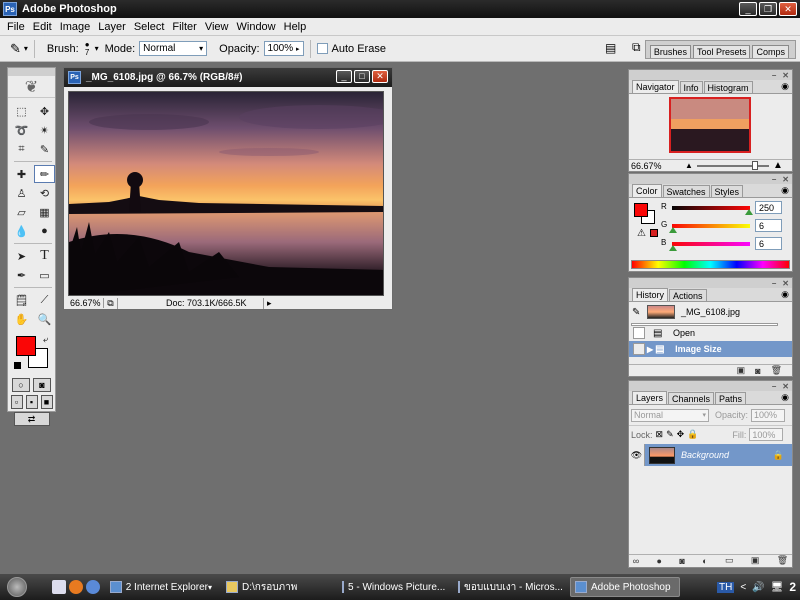 Image resolution: width=800 pixels, height=600 pixels. What do you see at coordinates (21, 111) in the screenshot?
I see `marquee-tool-icon: ⬚` at bounding box center [21, 111].